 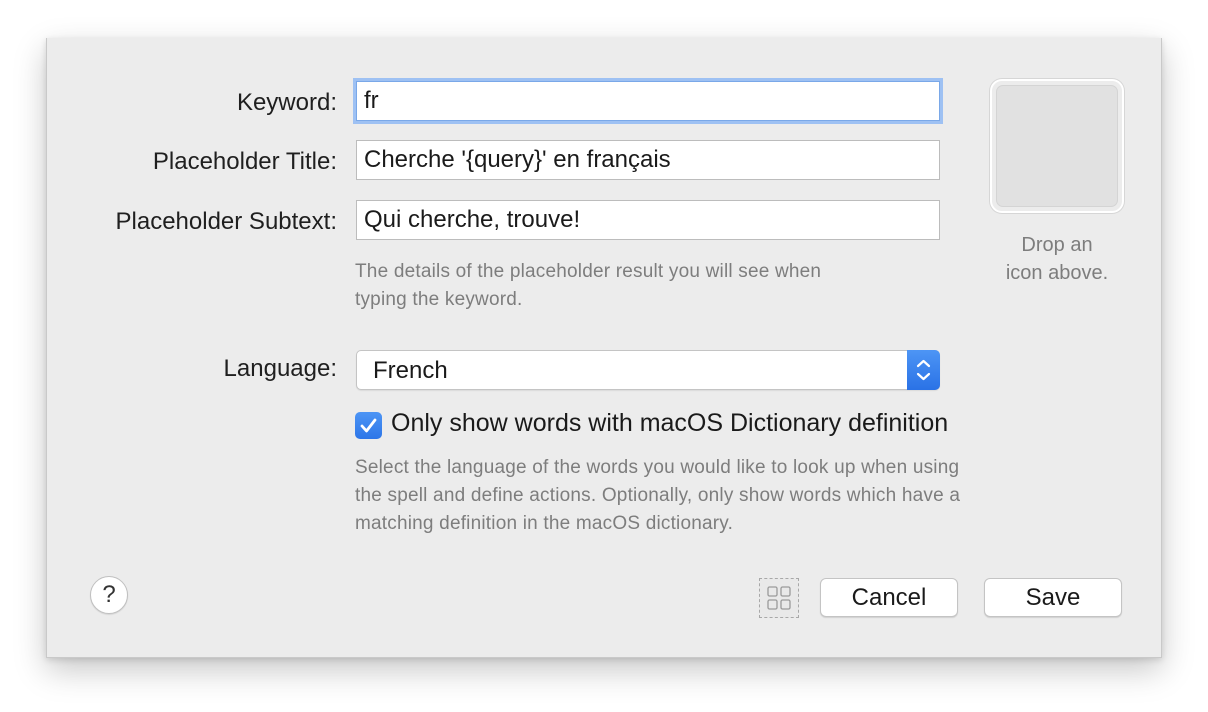 I want to click on language-popup-value: French, so click(x=410, y=370).